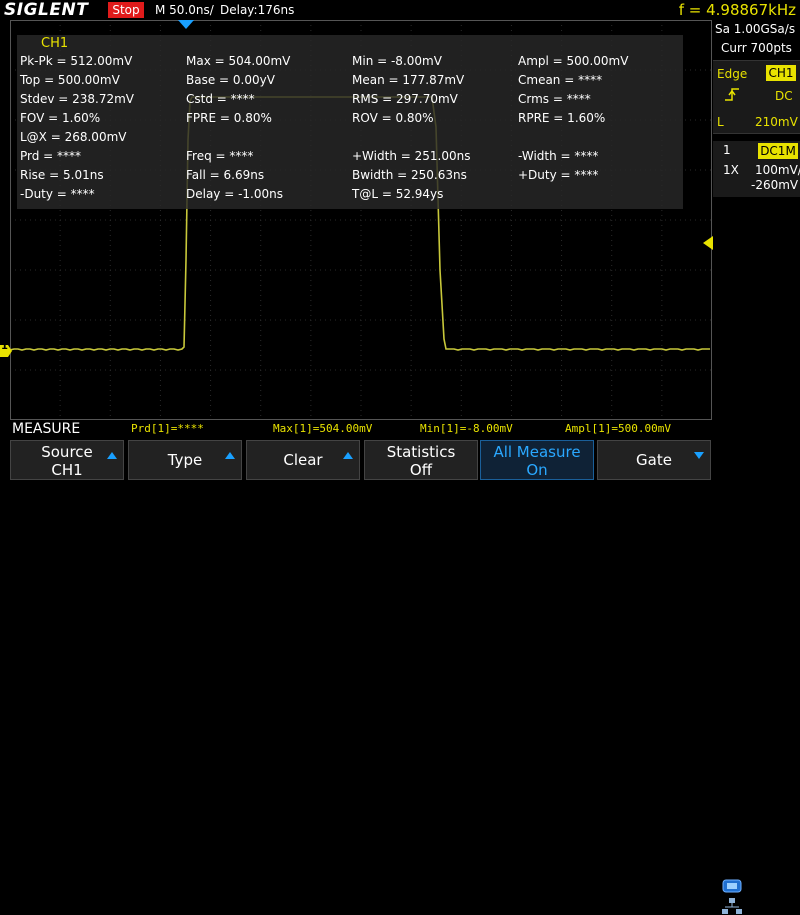 The height and width of the screenshot is (915, 800). I want to click on source-button: Source CH1, so click(67, 460).